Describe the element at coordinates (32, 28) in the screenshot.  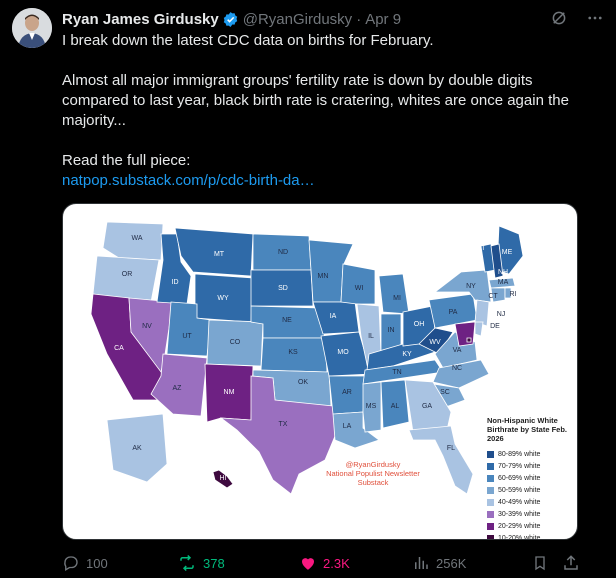
I see `avatar` at that location.